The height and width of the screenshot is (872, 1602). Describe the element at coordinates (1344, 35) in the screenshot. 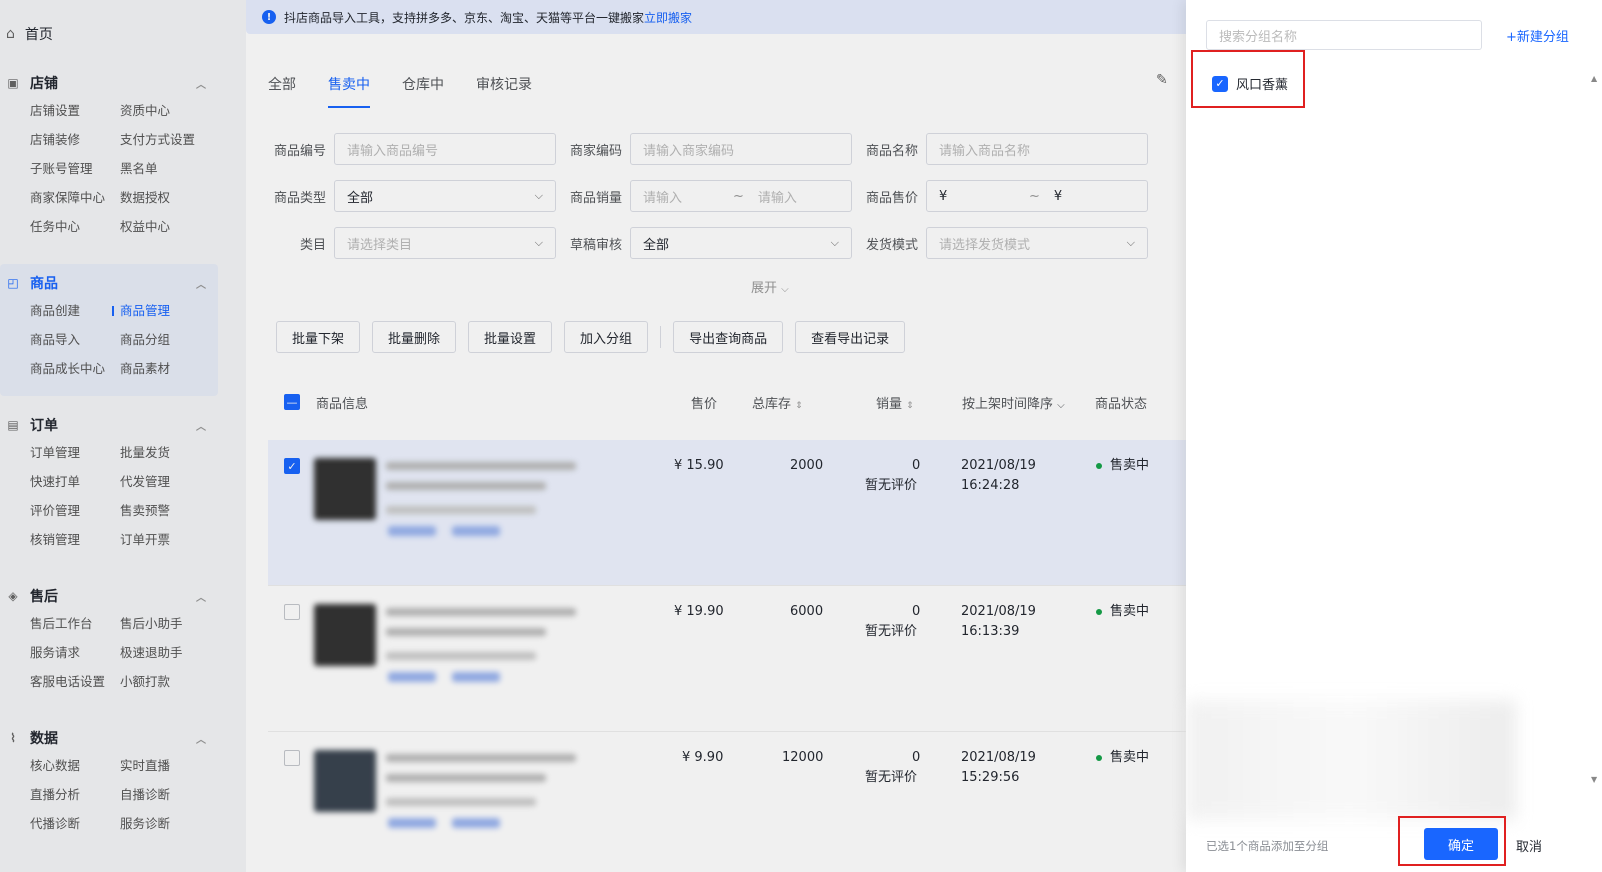

I see `group-search-input: 搜索分组名称` at that location.